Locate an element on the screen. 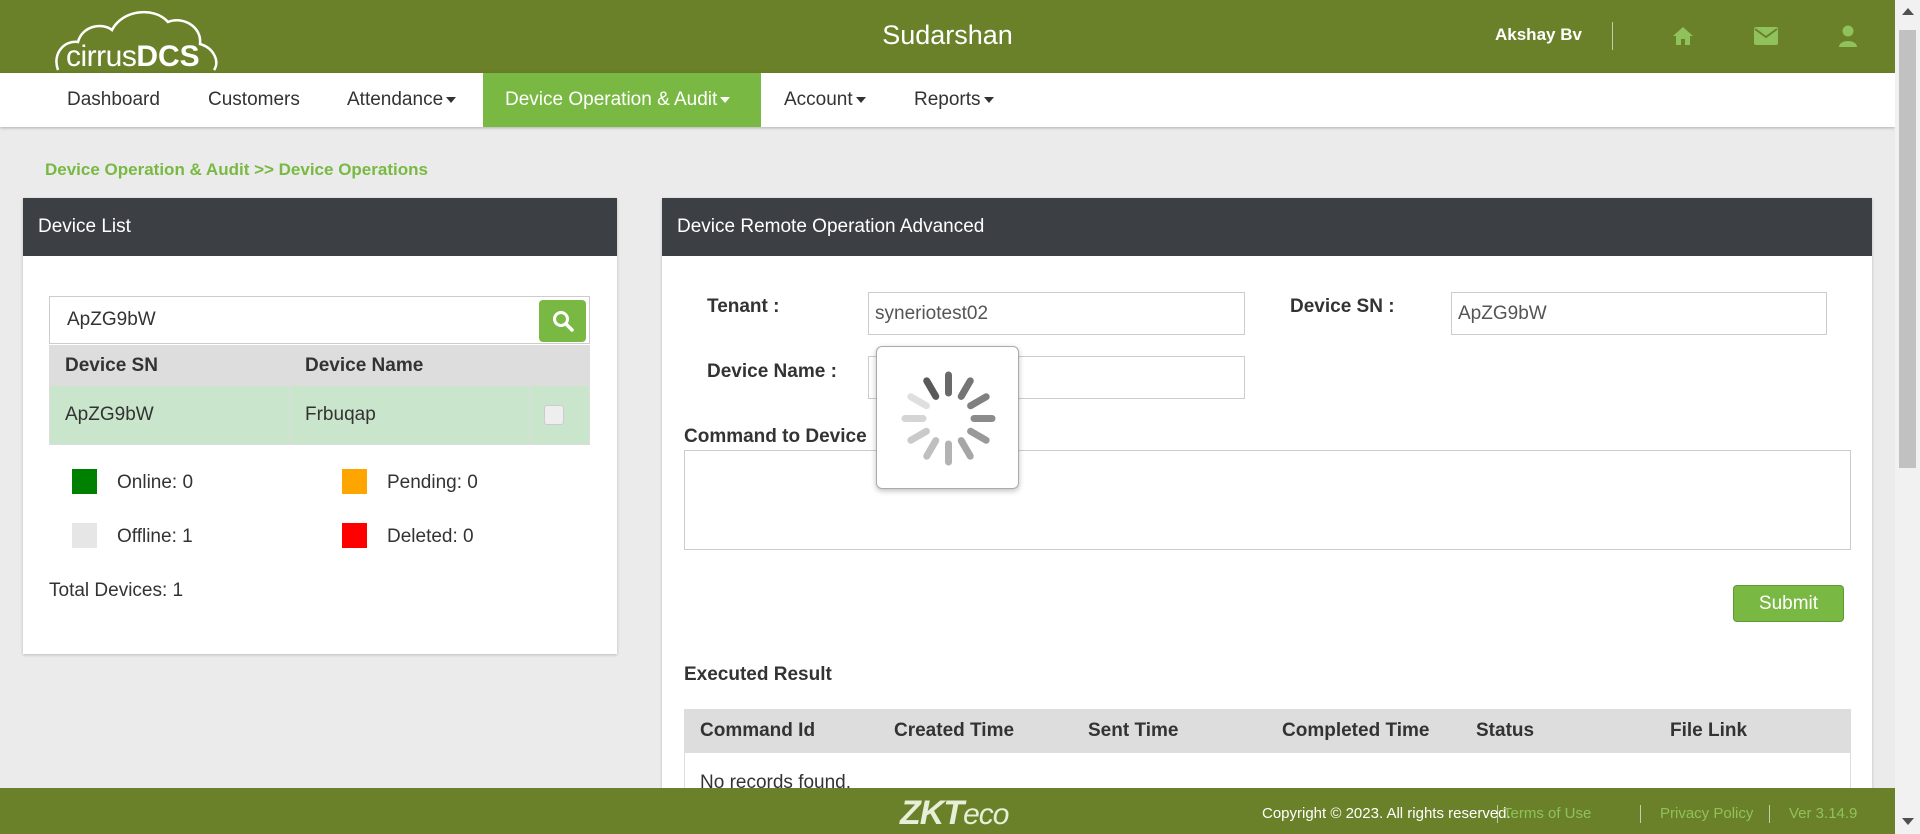 Image resolution: width=1920 pixels, height=834 pixels. mail-icon is located at coordinates (1766, 36).